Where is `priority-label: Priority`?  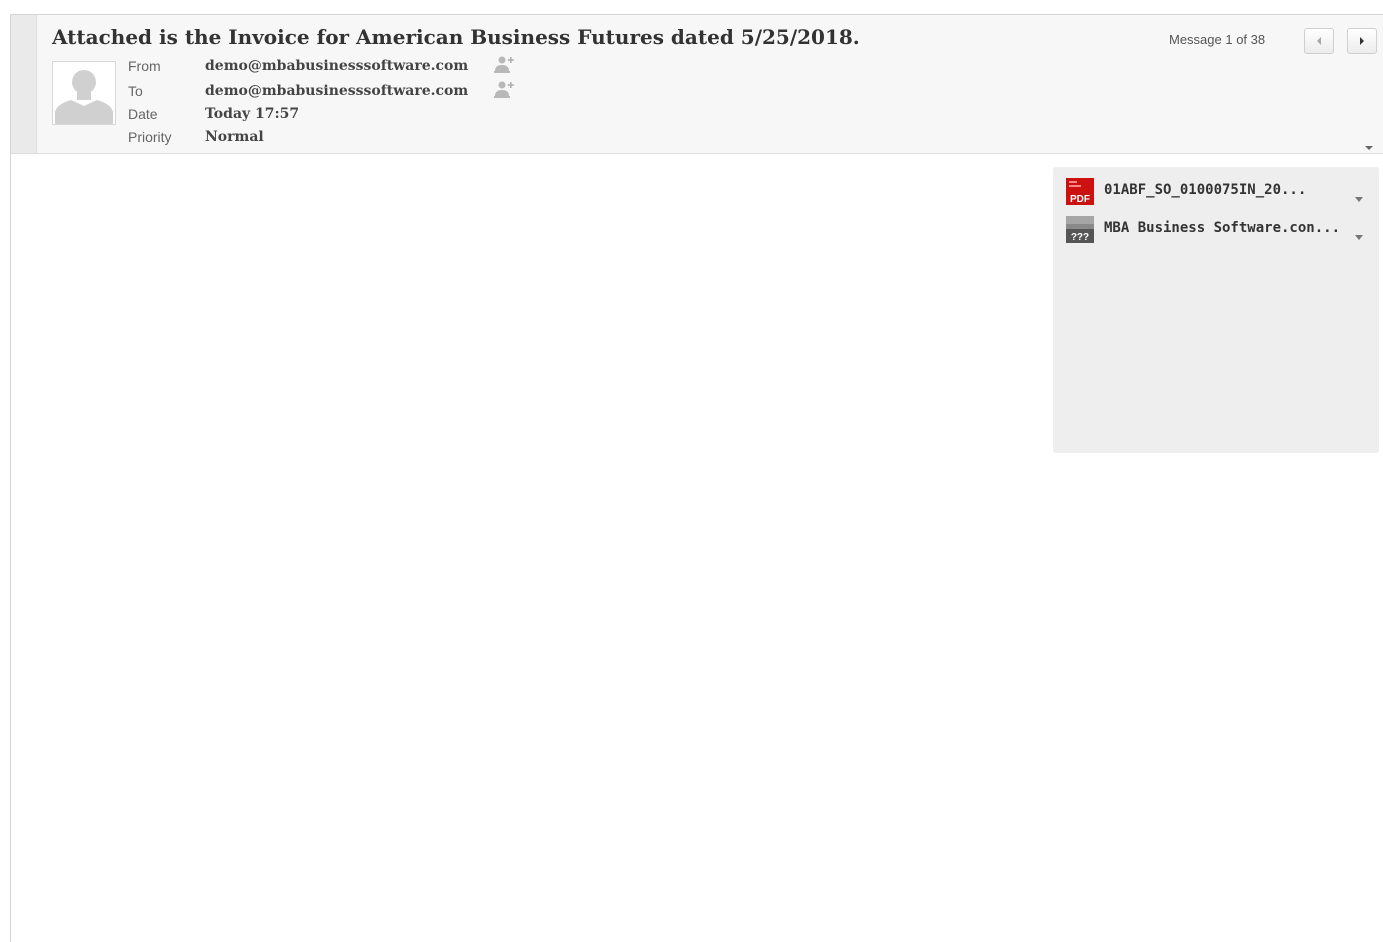
priority-label: Priority is located at coordinates (150, 137).